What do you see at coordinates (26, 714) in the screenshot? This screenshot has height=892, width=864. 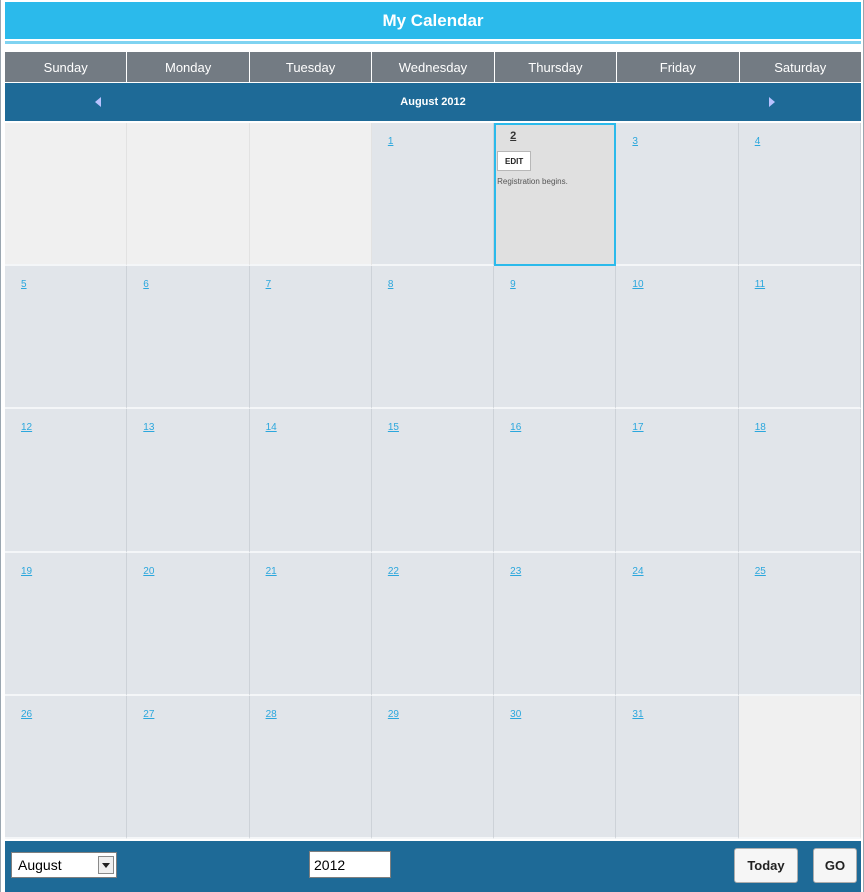 I see `day-number-link: 26` at bounding box center [26, 714].